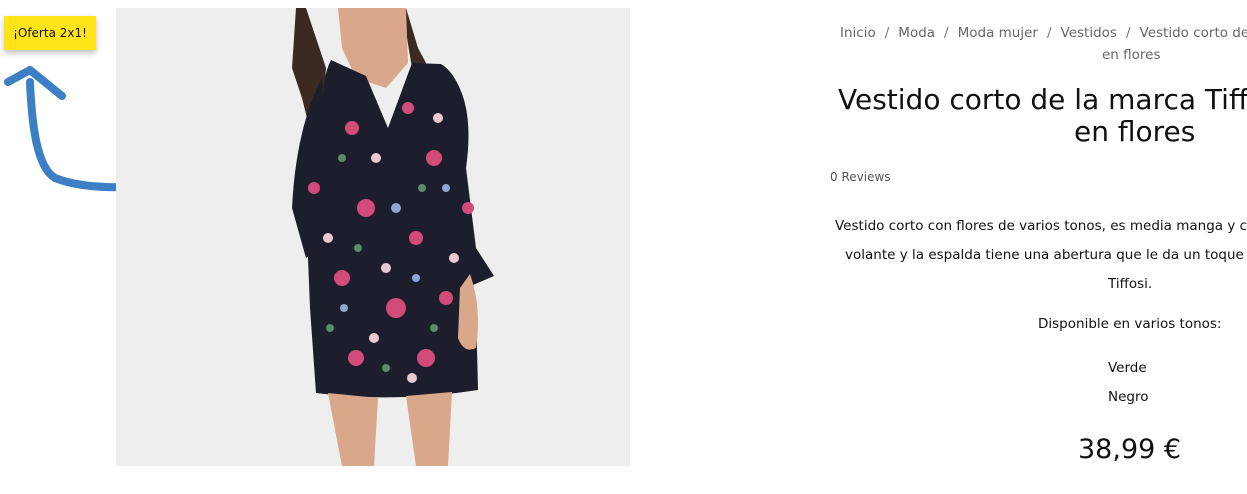  I want to click on breadcrumb-current-continuation: en flores, so click(1131, 55).